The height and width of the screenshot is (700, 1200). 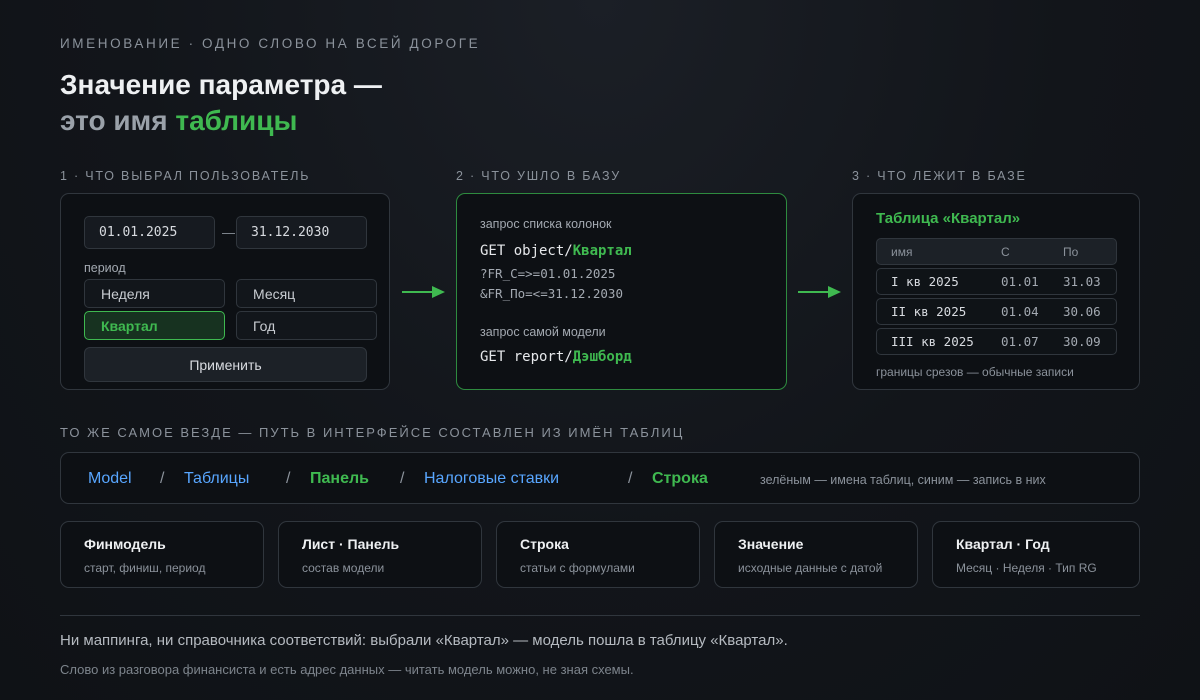 I want to click on period-option-week: Неделя, so click(x=154, y=293).